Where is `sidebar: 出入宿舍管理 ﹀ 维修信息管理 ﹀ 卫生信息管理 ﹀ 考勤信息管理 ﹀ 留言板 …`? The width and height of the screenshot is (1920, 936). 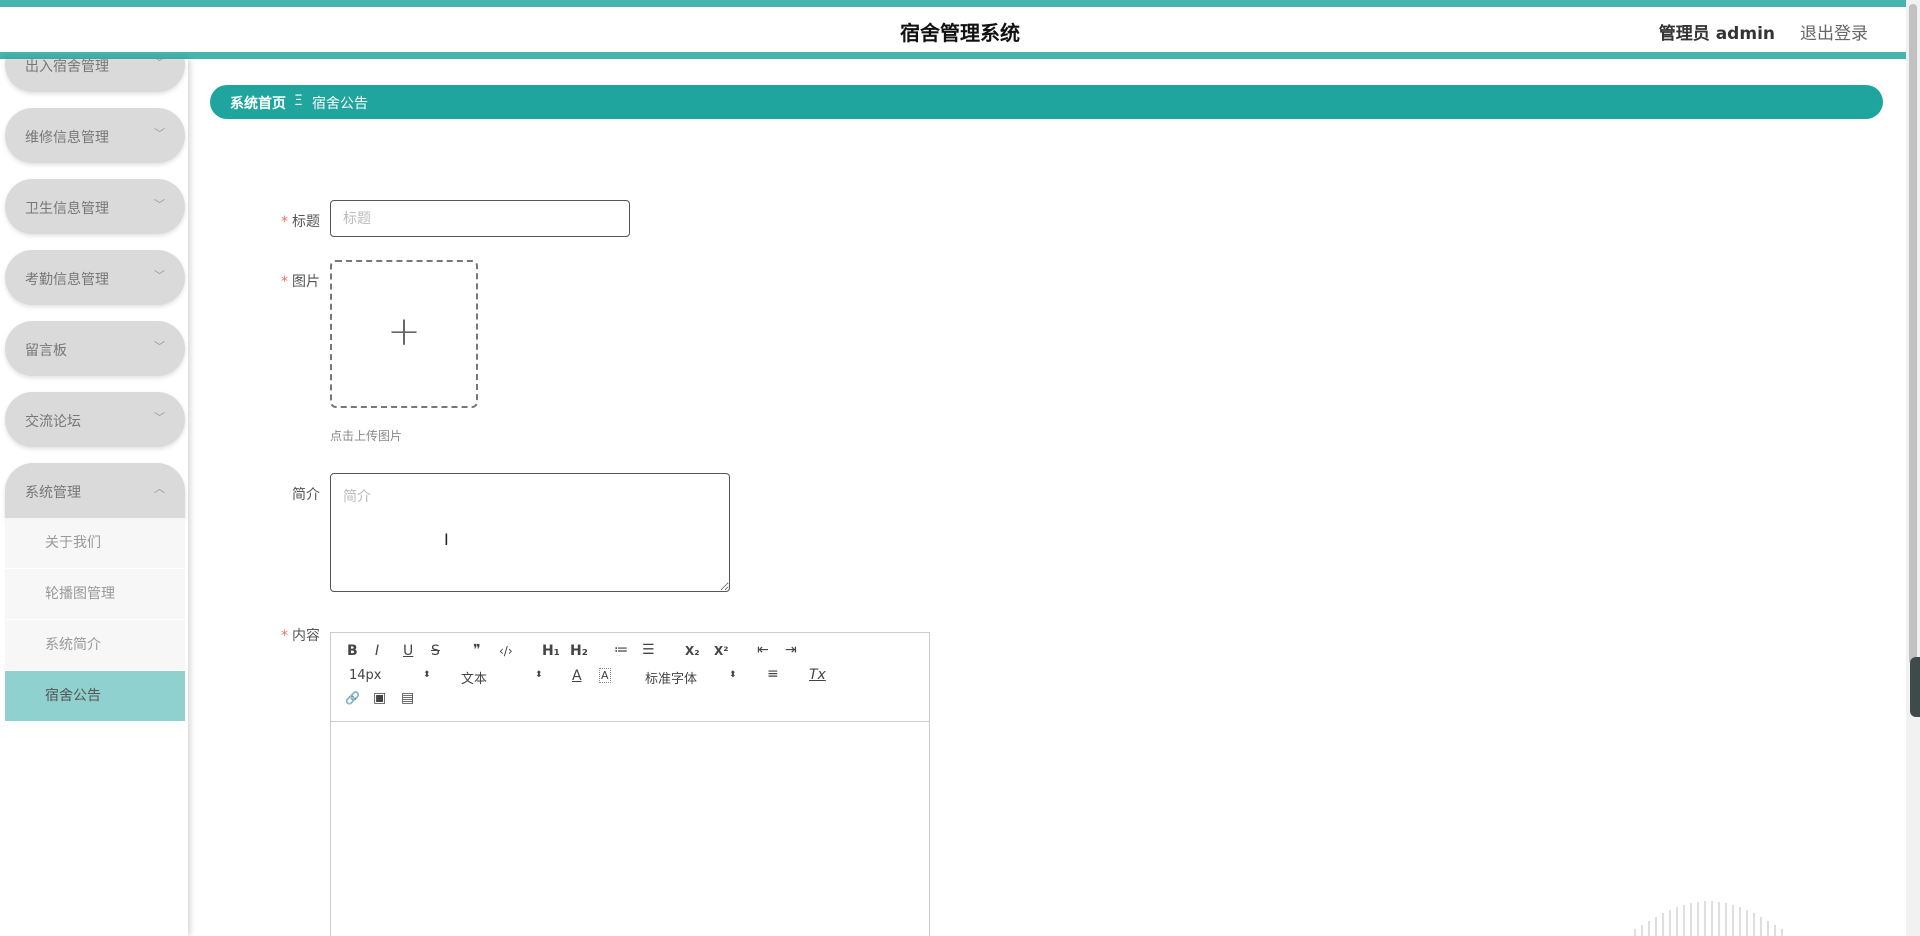 sidebar: 出入宿舍管理 ﹀ 维修信息管理 ﹀ 卫生信息管理 ﹀ 考勤信息管理 ﹀ 留言板 … is located at coordinates (94, 497).